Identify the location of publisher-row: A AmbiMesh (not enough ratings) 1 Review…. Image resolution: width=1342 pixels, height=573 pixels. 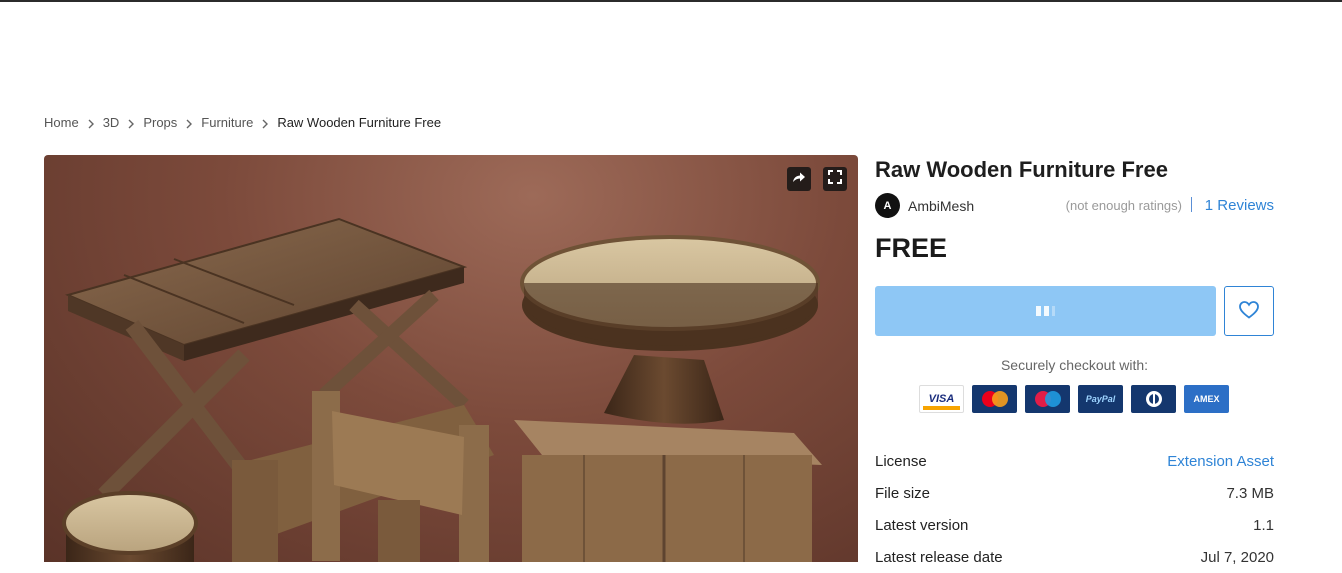
(1074, 206).